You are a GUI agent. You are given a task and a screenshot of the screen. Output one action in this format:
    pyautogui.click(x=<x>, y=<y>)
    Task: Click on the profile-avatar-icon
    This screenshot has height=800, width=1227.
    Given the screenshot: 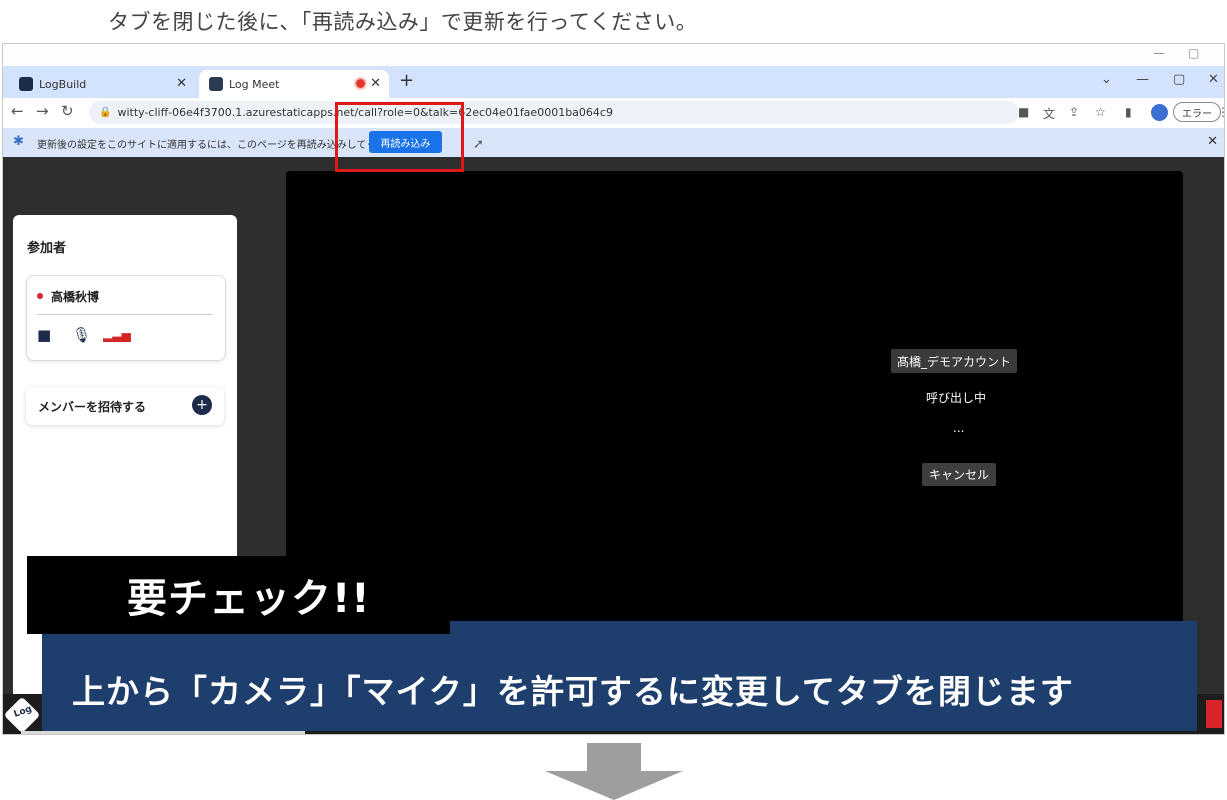 What is the action you would take?
    pyautogui.click(x=1159, y=112)
    